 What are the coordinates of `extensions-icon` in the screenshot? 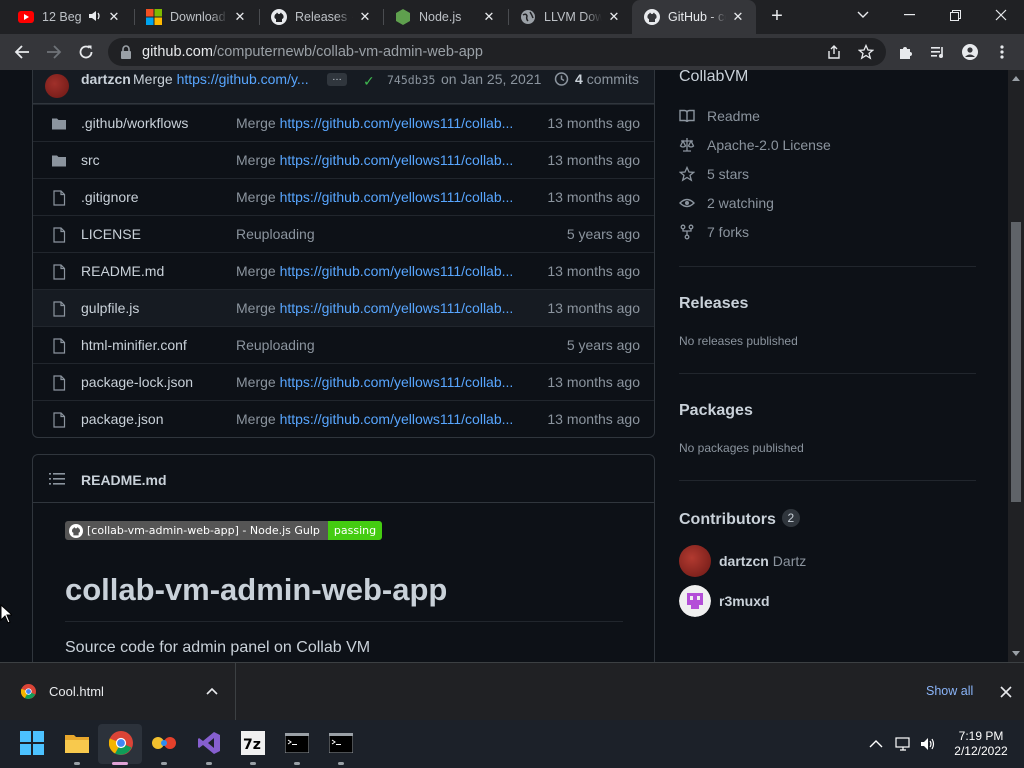 It's located at (906, 52).